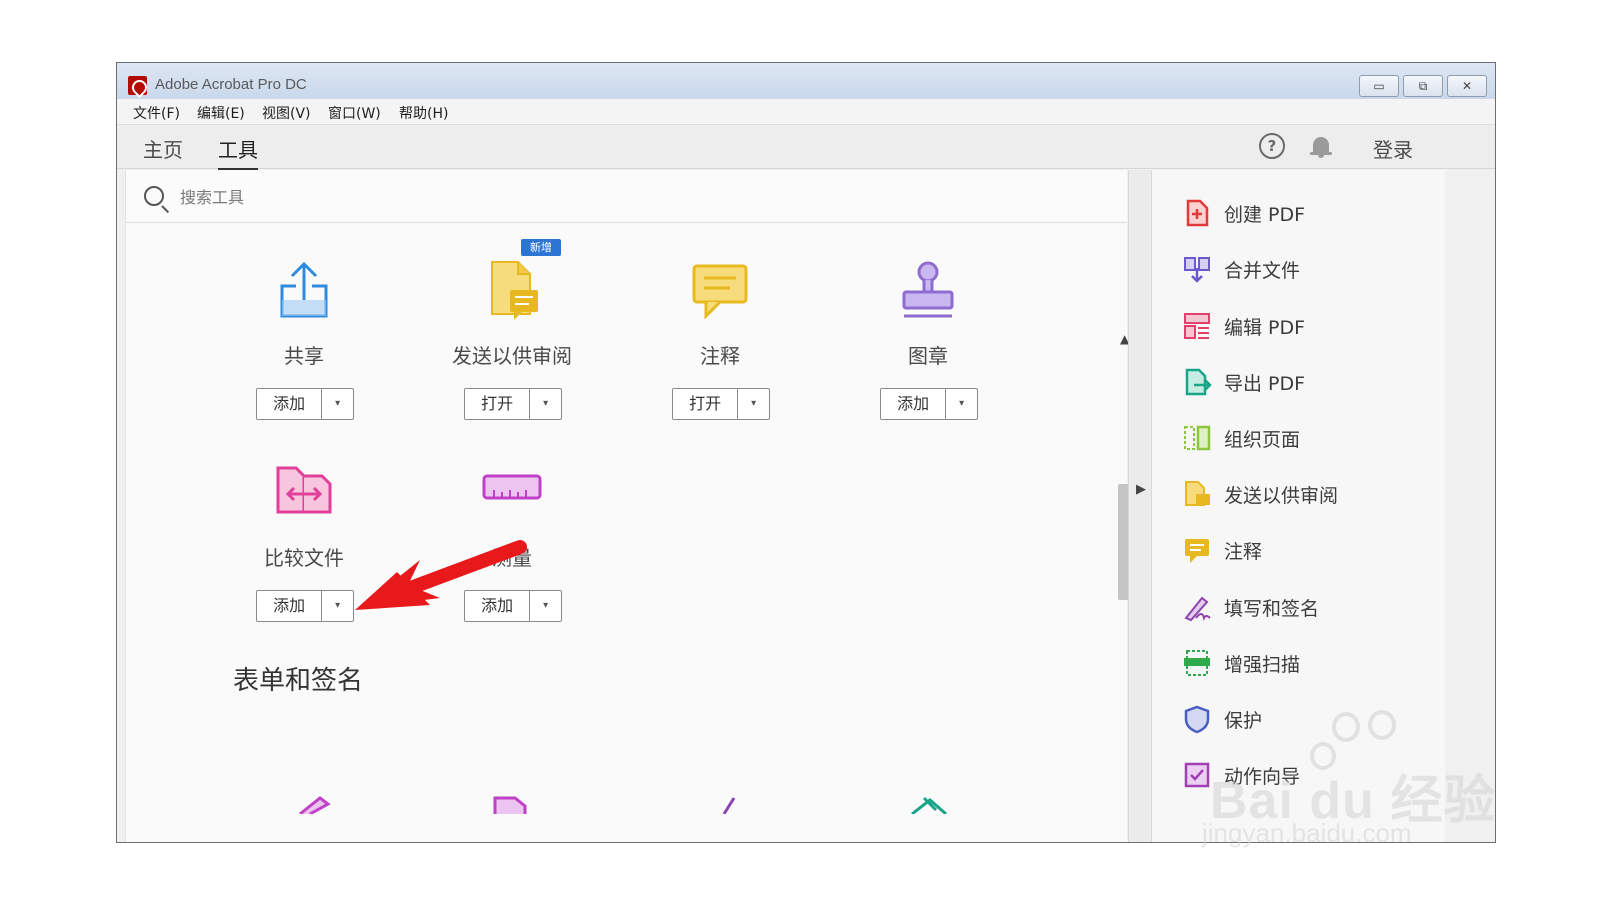  I want to click on right-item-create-pdf: 创建 PDF, so click(1243, 213).